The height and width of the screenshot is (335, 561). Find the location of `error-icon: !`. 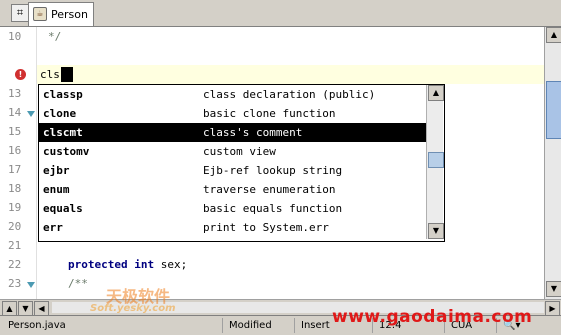

error-icon: ! is located at coordinates (20, 74).